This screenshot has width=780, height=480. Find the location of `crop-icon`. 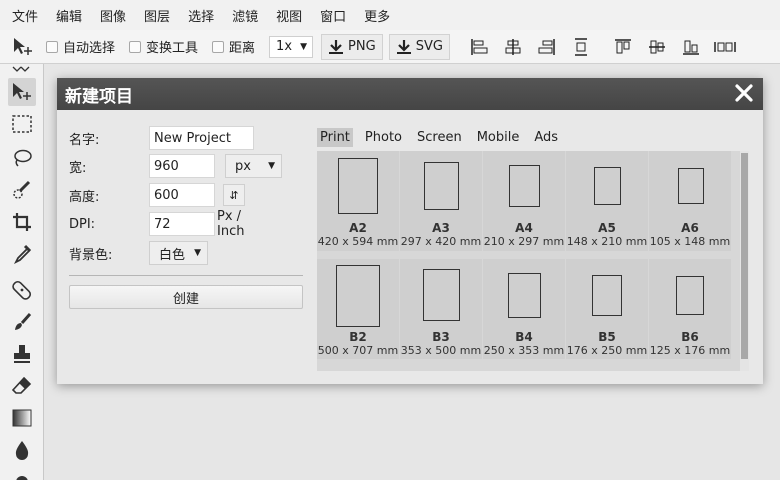

crop-icon is located at coordinates (22, 222).